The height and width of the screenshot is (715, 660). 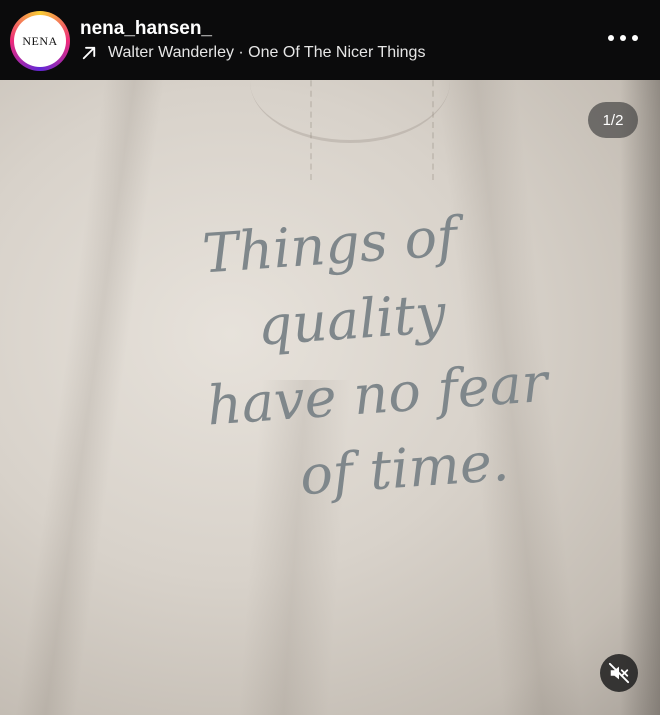 What do you see at coordinates (89, 53) in the screenshot?
I see `arrow-up-right-icon` at bounding box center [89, 53].